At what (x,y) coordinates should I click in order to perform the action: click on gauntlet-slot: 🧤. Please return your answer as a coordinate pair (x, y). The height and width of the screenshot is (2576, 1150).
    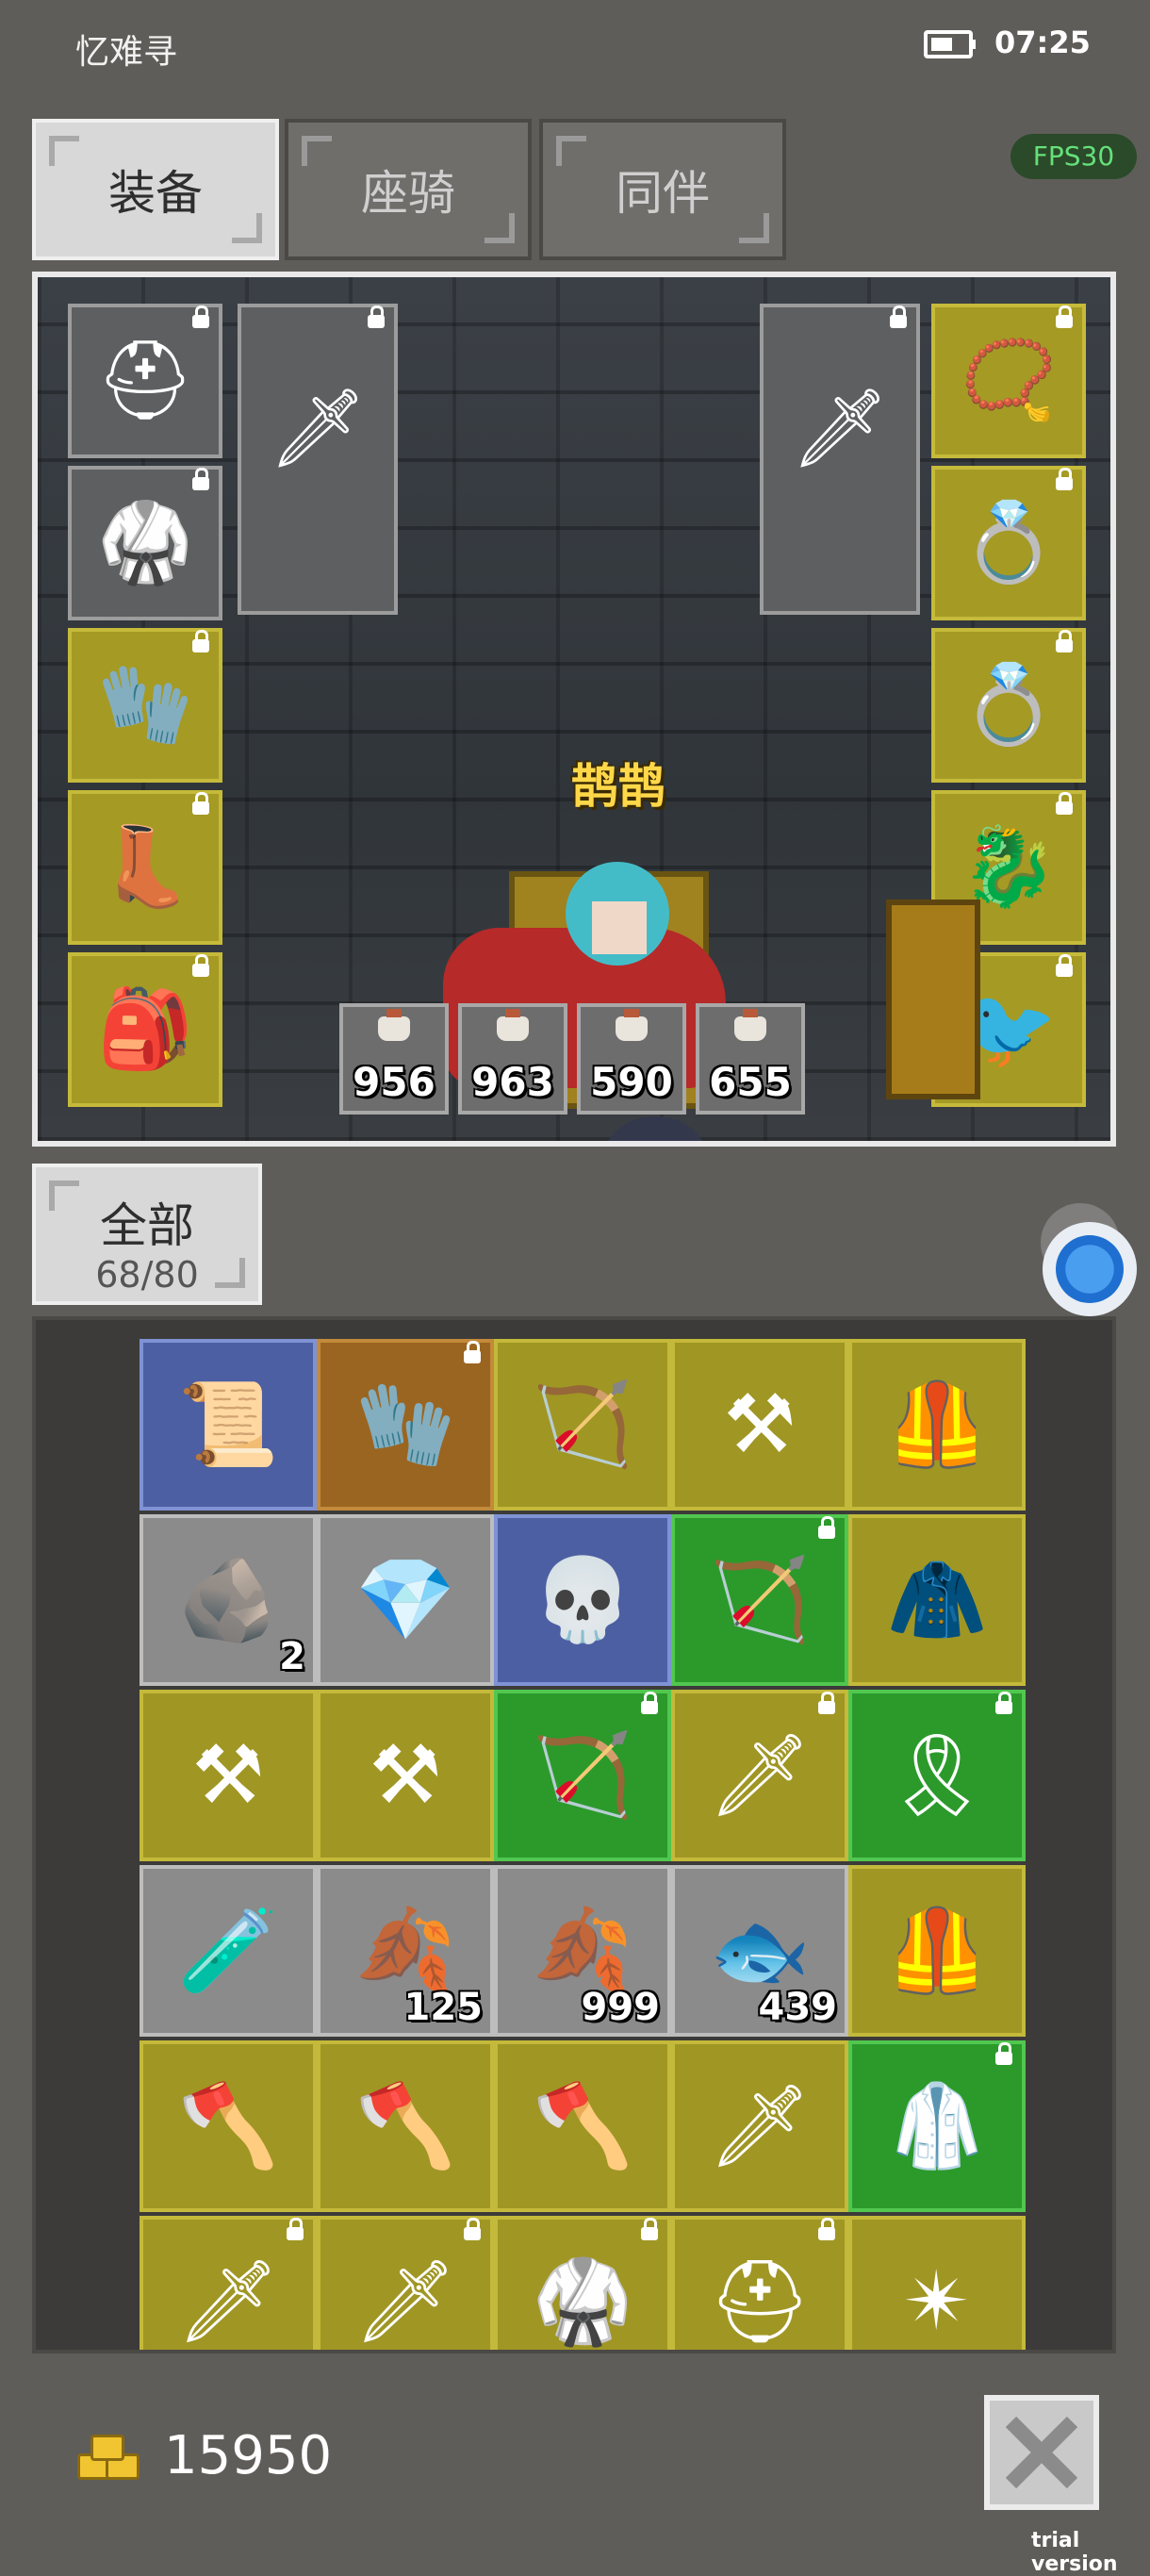
    Looking at the image, I should click on (145, 705).